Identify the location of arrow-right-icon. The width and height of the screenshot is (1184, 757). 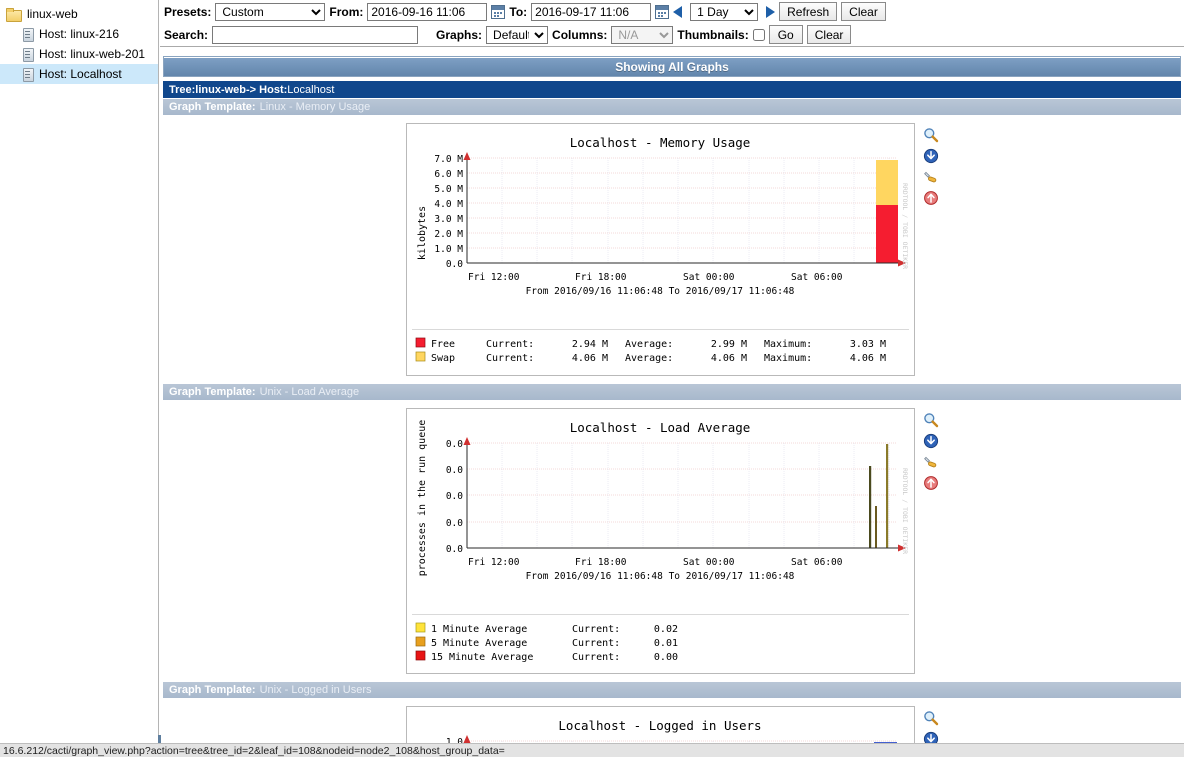
(769, 11).